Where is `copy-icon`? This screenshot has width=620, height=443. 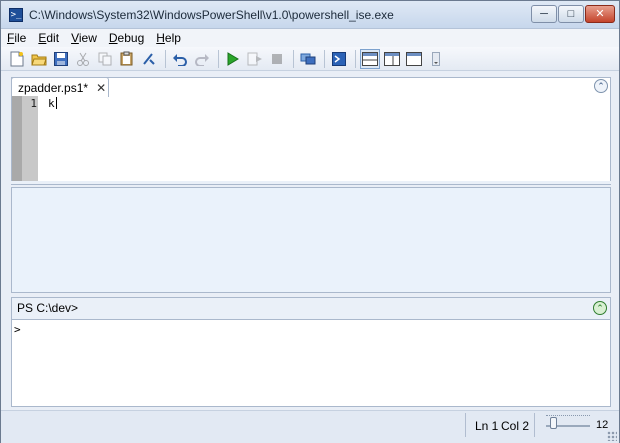
copy-icon is located at coordinates (105, 59).